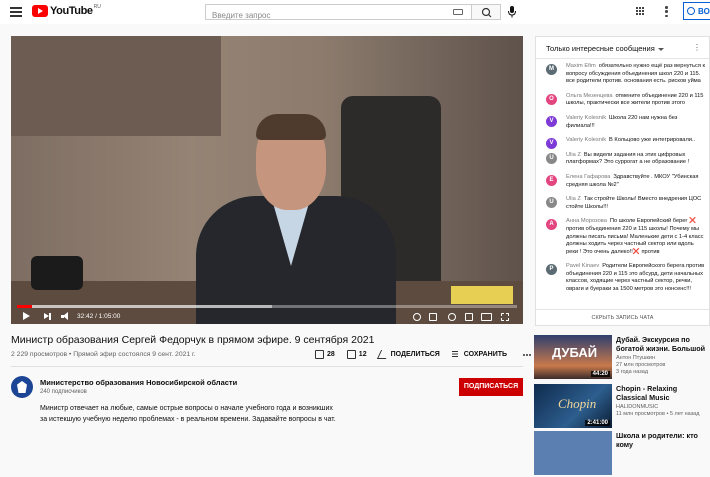  I want to click on action-bar: 28 12 ПОДЕЛИТЬСЯ СОХРАНИТЬ, so click(423, 354).